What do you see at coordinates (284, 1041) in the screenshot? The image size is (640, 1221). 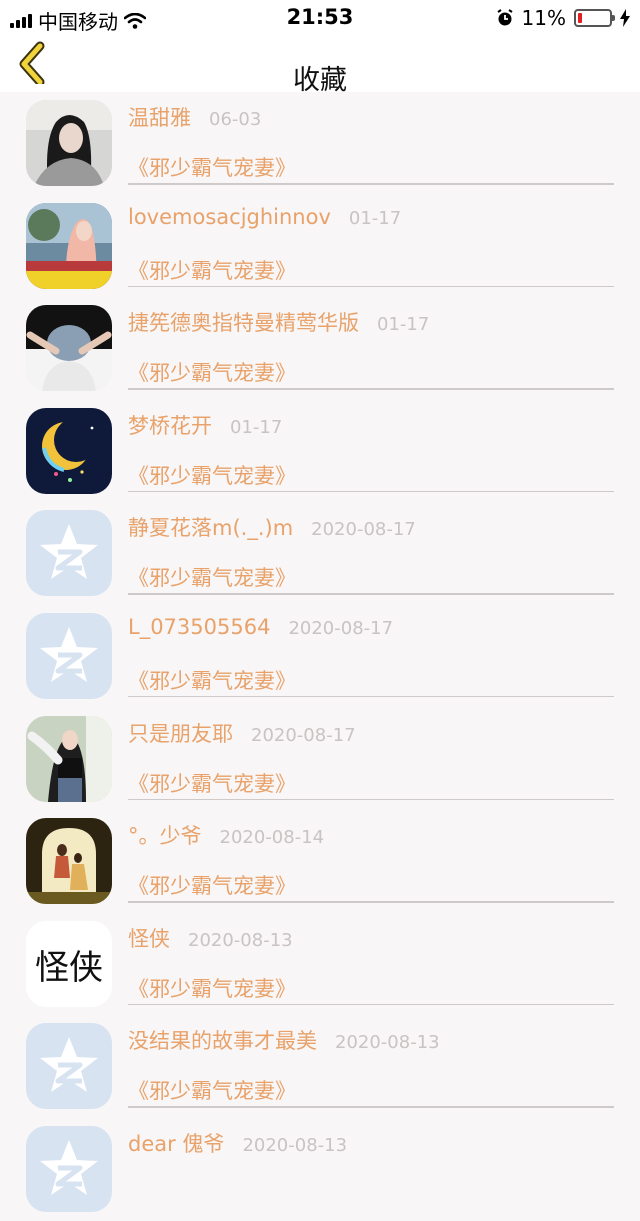 I see `item-name: 没结果的故事才最美 2020-08-13` at bounding box center [284, 1041].